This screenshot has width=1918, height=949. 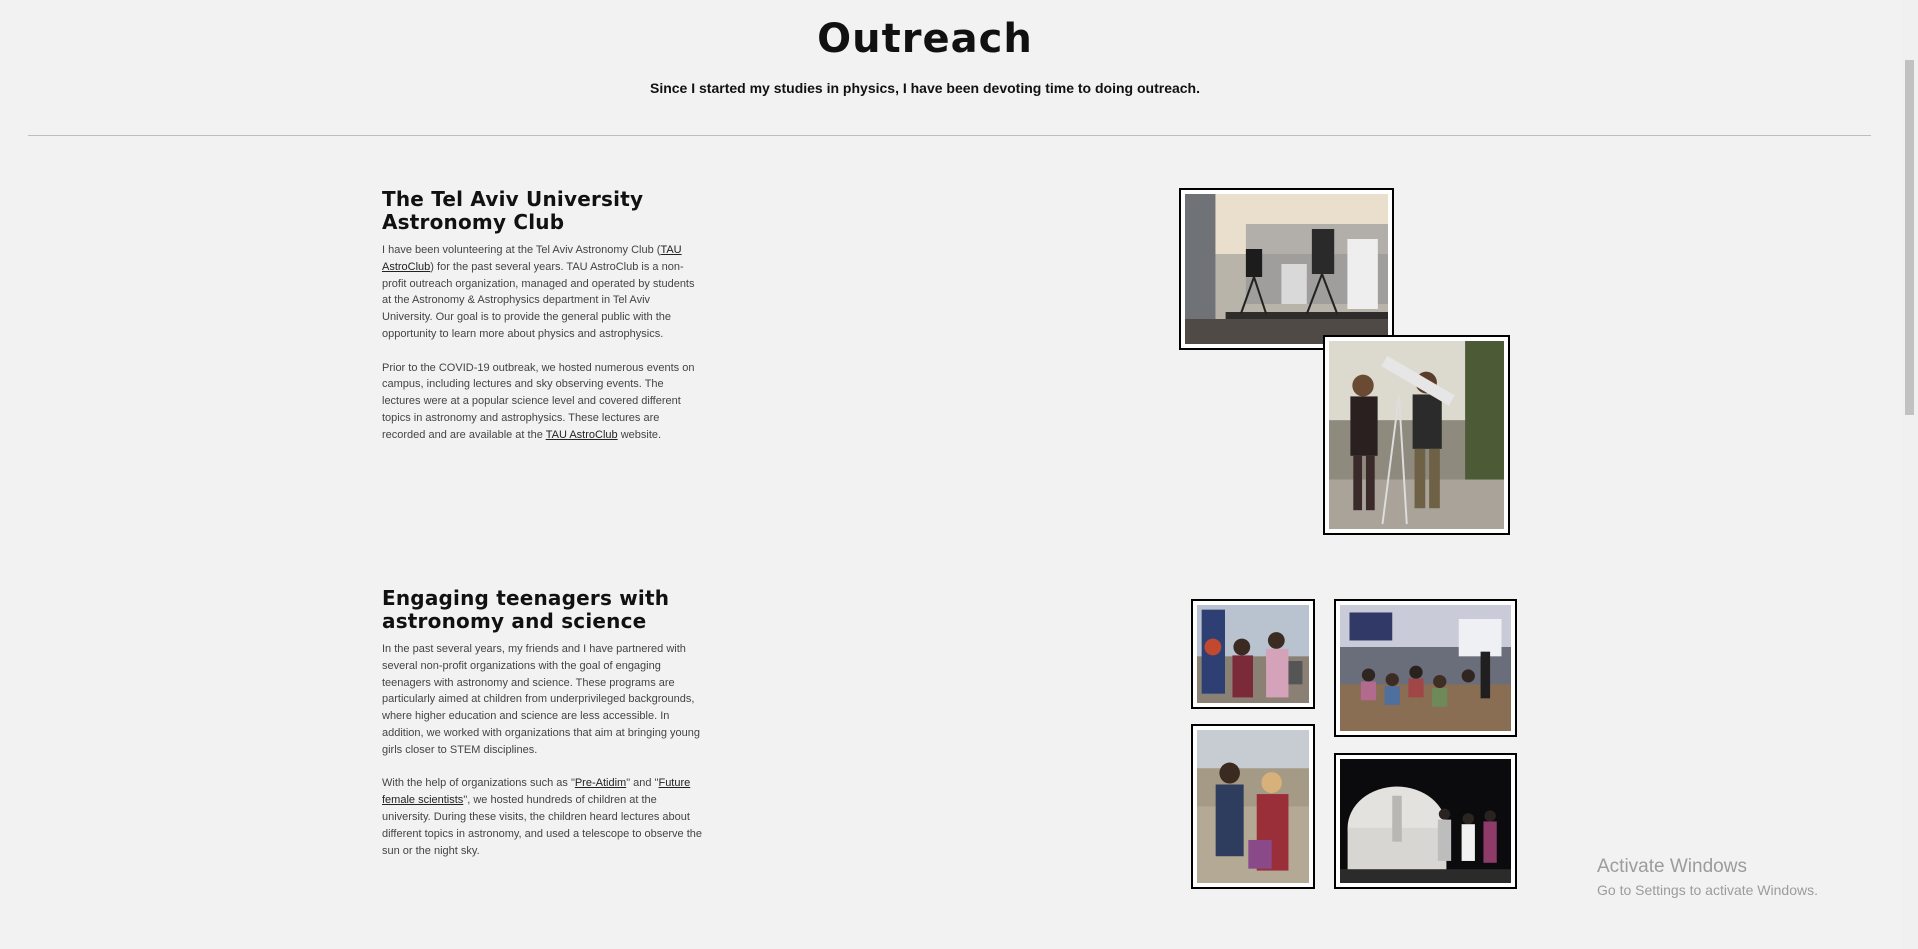 What do you see at coordinates (1672, 866) in the screenshot?
I see `activate-windows-title: Activate Windows` at bounding box center [1672, 866].